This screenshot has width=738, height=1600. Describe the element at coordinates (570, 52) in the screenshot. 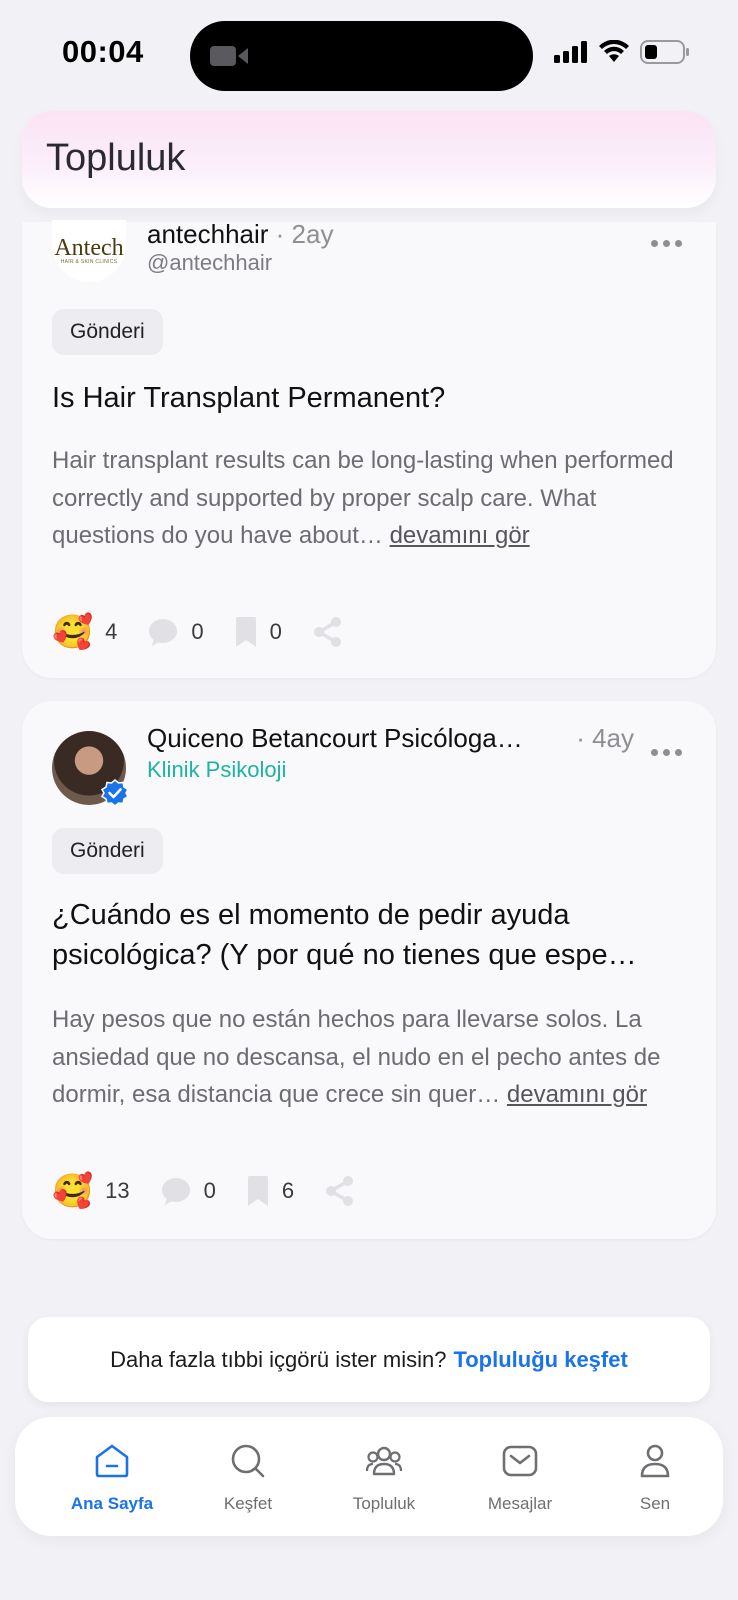

I see `cellular-signal-icon` at that location.